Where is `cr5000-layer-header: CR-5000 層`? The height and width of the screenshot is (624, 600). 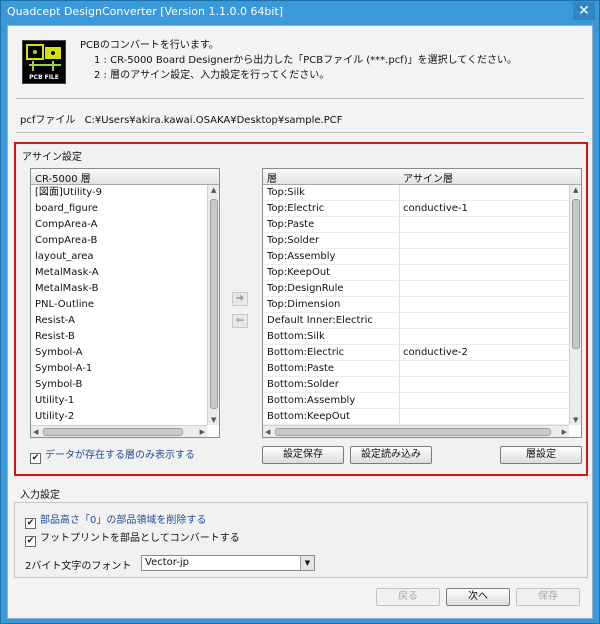
cr5000-layer-header: CR-5000 層 is located at coordinates (63, 177).